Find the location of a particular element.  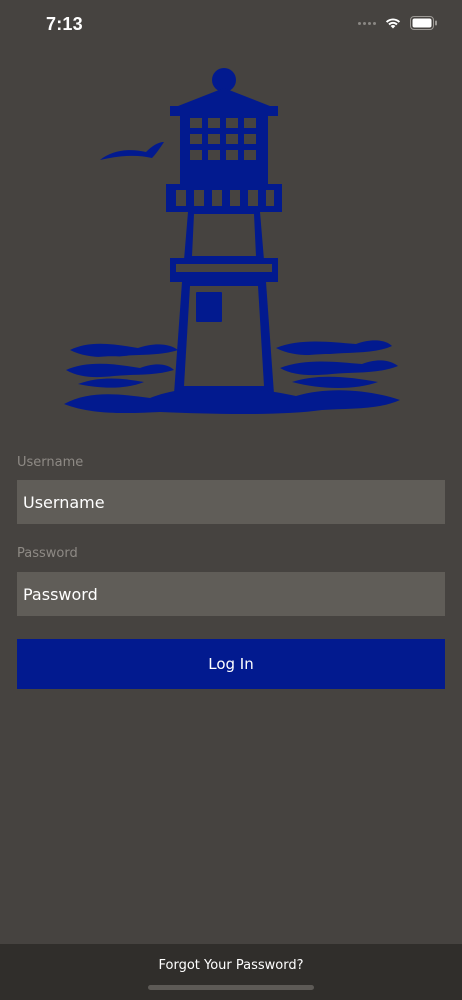

status-bar: 7:13 is located at coordinates (231, 25).